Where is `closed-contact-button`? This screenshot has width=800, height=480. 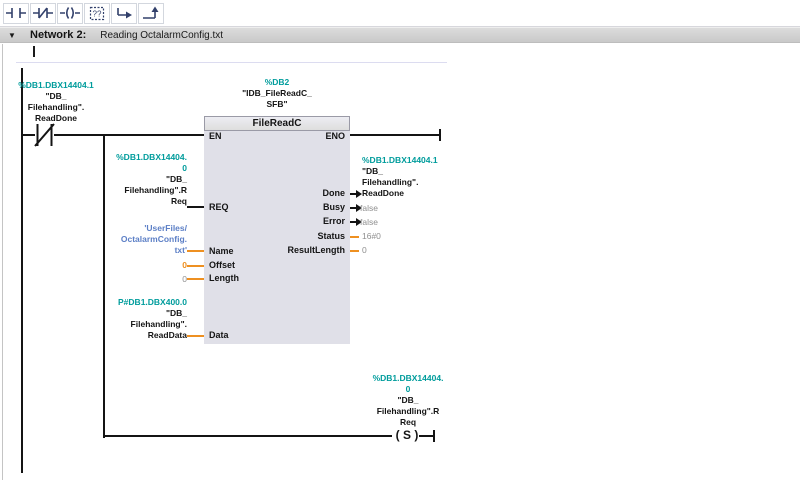
closed-contact-button is located at coordinates (43, 13).